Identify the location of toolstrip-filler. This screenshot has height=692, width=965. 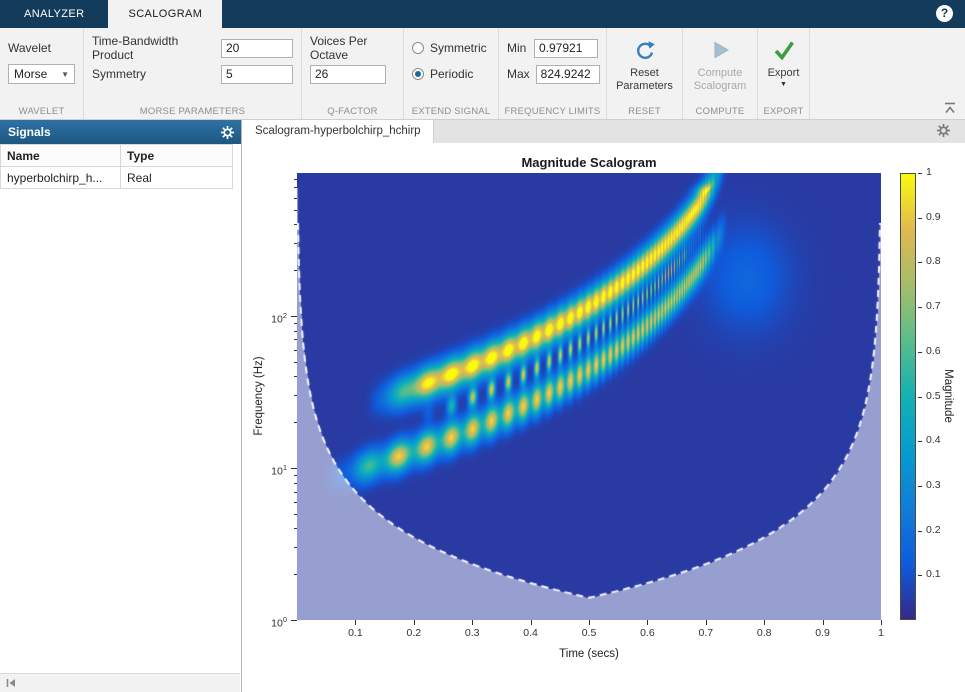
(887, 73).